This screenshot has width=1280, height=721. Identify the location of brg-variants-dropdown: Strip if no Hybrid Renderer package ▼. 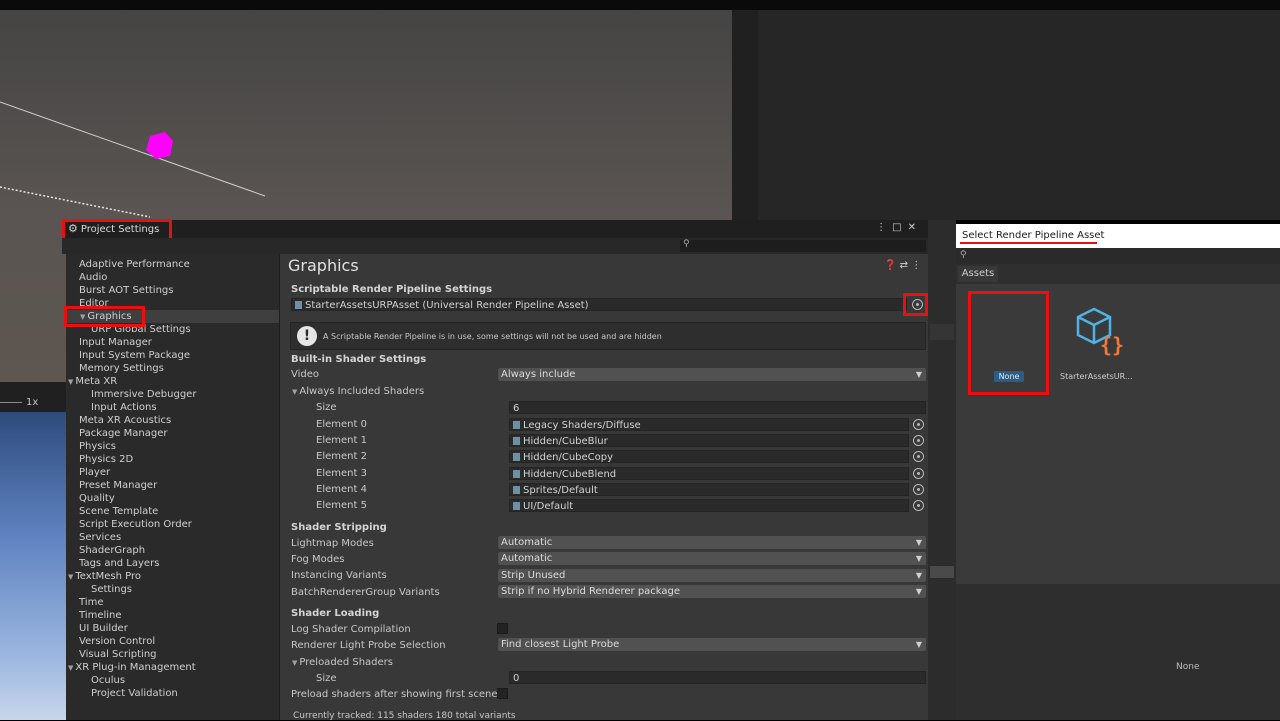
(712, 591).